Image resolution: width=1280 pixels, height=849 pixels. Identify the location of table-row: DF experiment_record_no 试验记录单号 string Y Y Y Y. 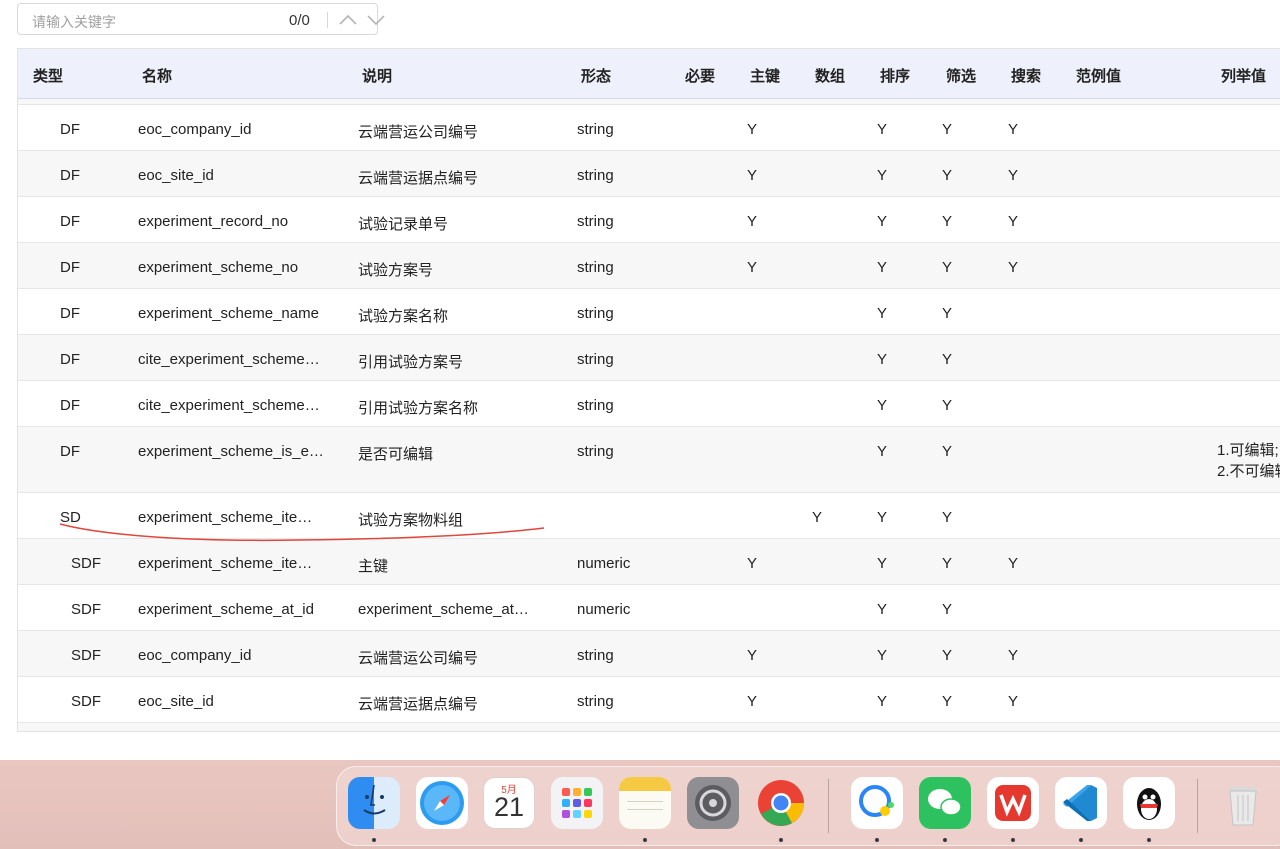
(649, 220).